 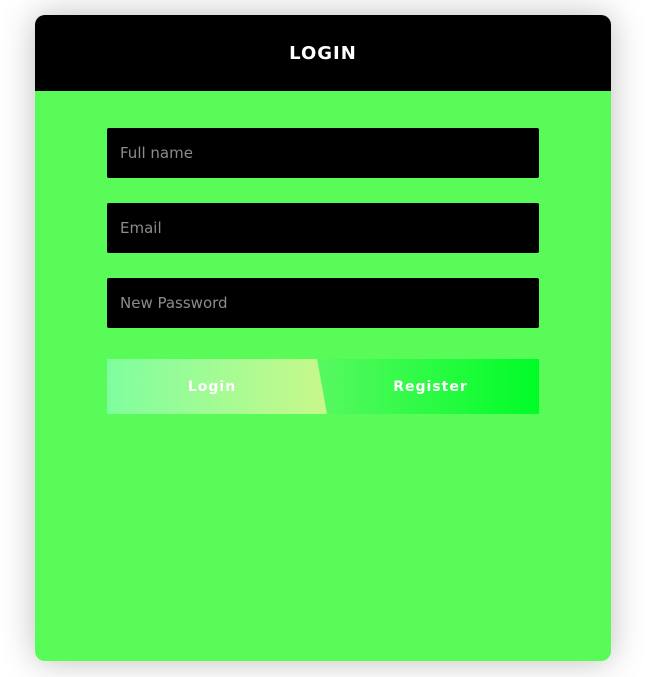 What do you see at coordinates (323, 303) in the screenshot?
I see `new-password-input` at bounding box center [323, 303].